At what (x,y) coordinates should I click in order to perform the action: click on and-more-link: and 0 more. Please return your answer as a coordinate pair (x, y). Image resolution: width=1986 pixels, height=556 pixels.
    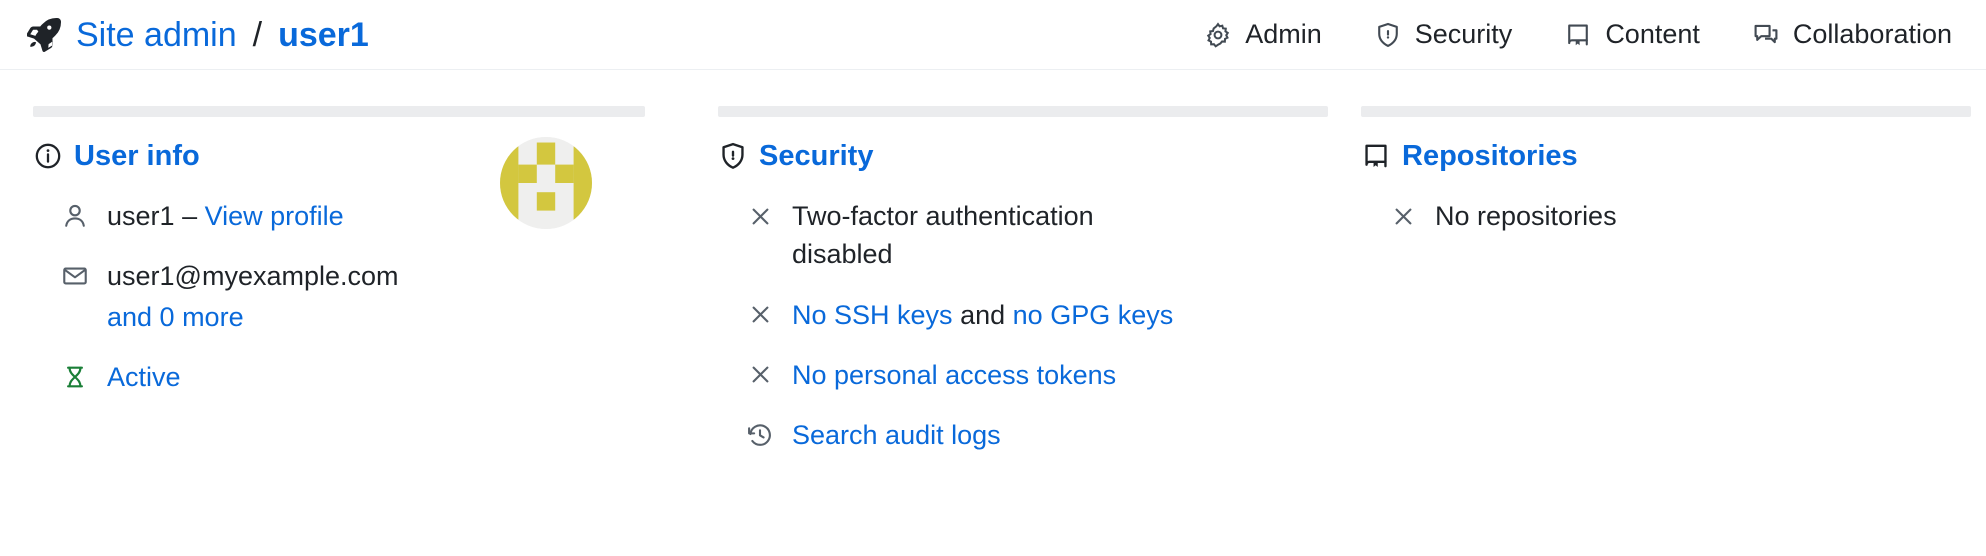
    Looking at the image, I should click on (253, 317).